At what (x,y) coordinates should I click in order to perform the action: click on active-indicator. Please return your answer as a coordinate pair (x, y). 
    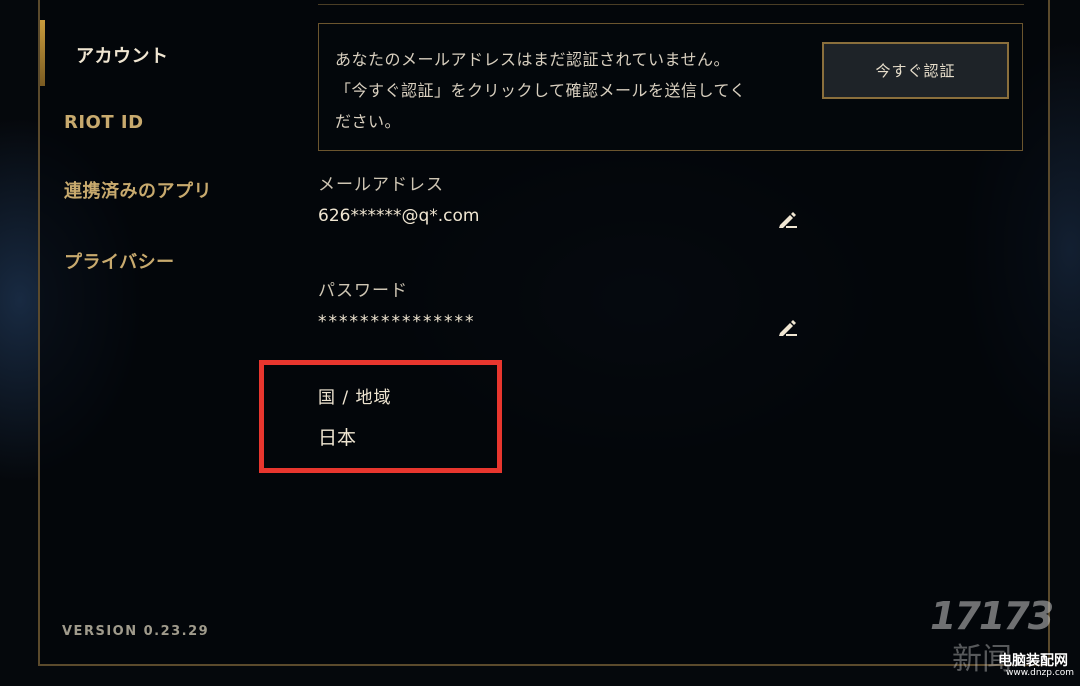
    Looking at the image, I should click on (42, 53).